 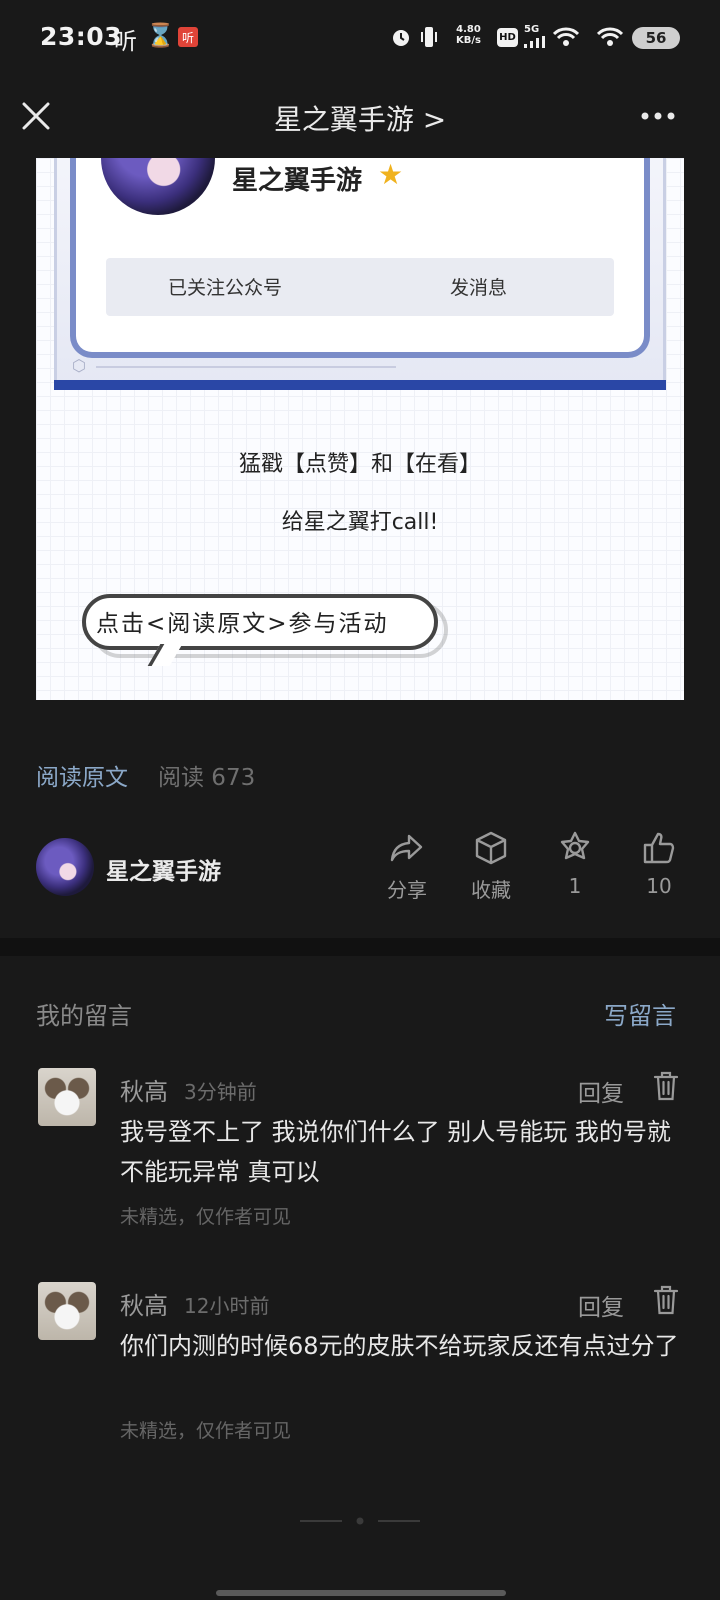 What do you see at coordinates (81, 36) in the screenshot?
I see `status-time: 23:03` at bounding box center [81, 36].